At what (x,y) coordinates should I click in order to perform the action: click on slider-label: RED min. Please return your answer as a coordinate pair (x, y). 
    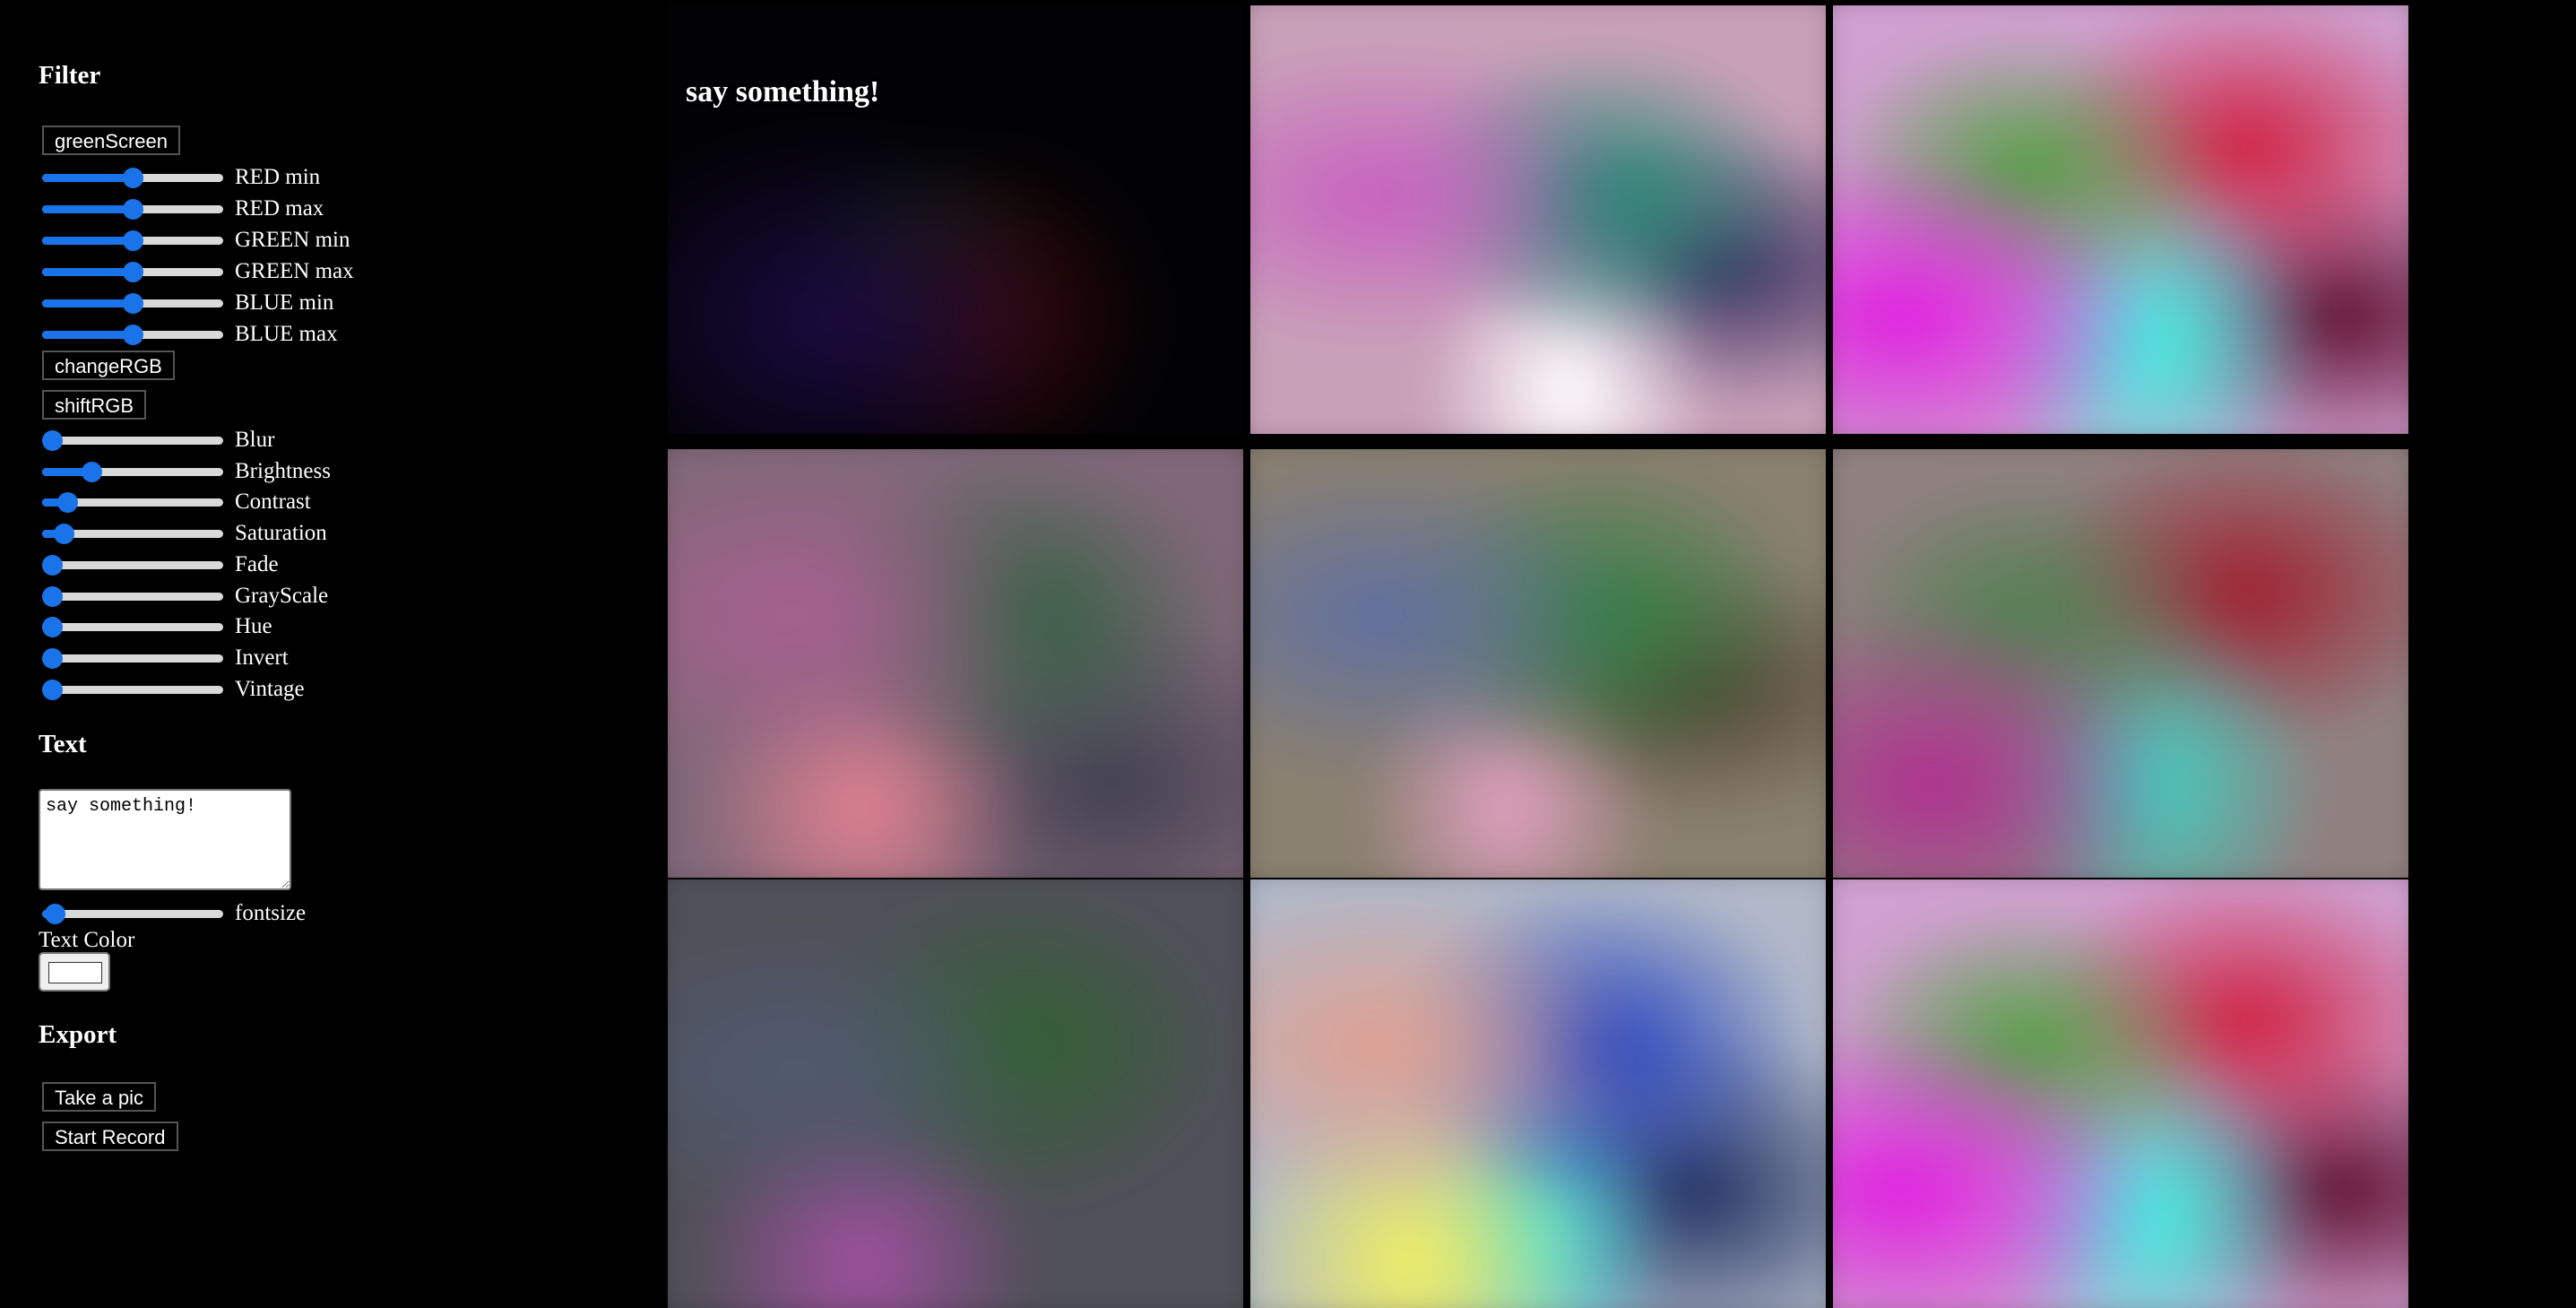
    Looking at the image, I should click on (278, 177).